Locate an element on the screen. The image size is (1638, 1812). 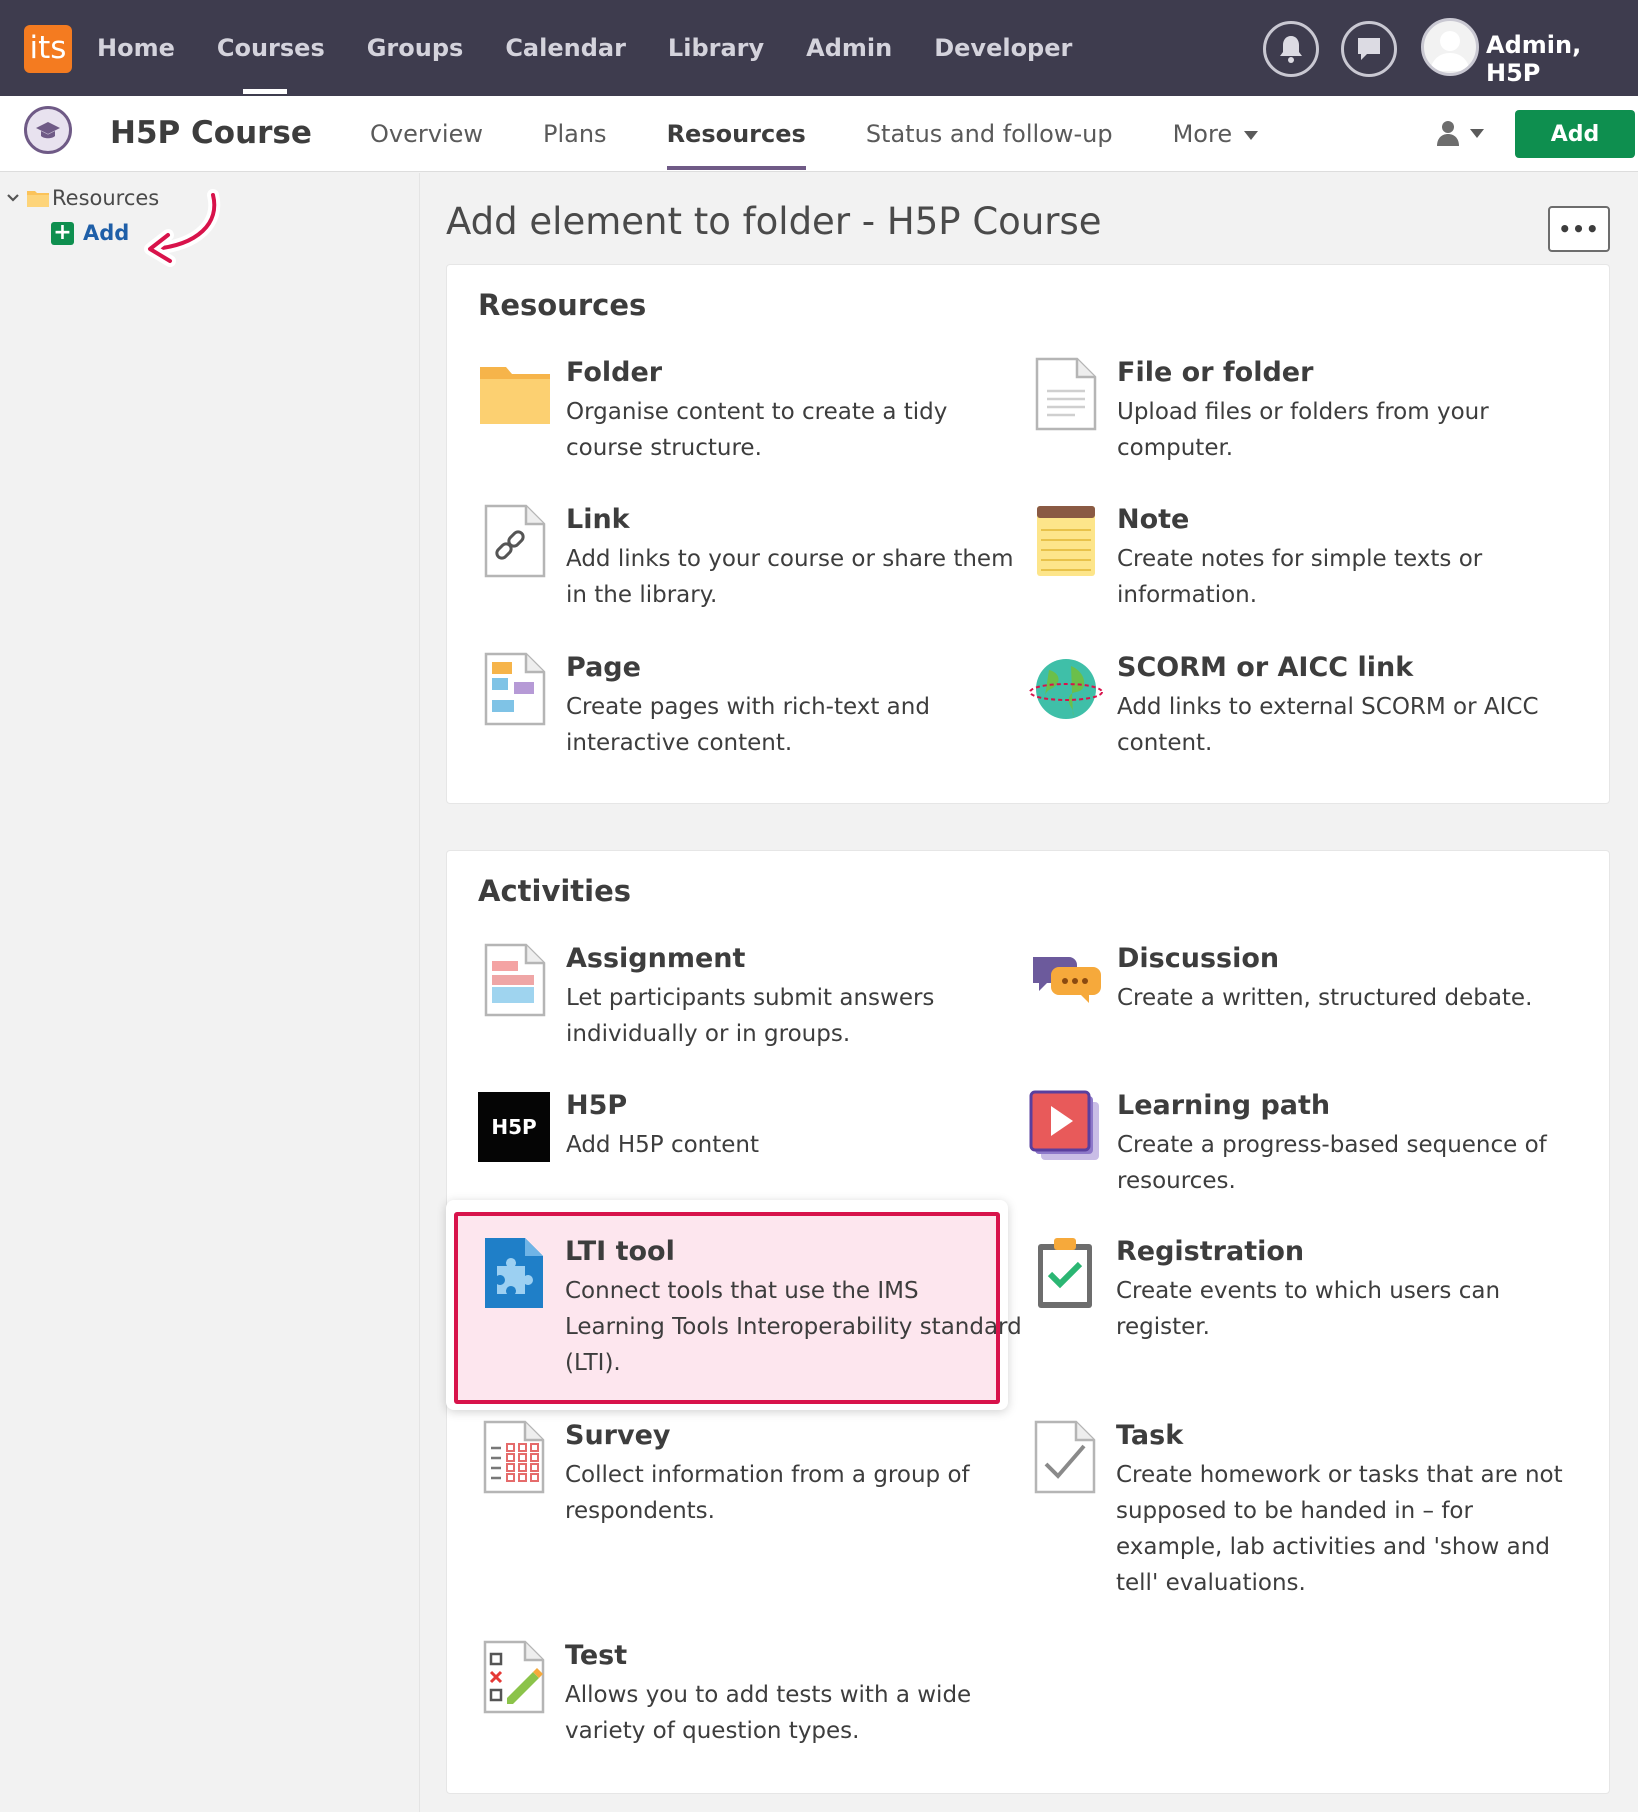
participant-menu is located at coordinates (1460, 133).